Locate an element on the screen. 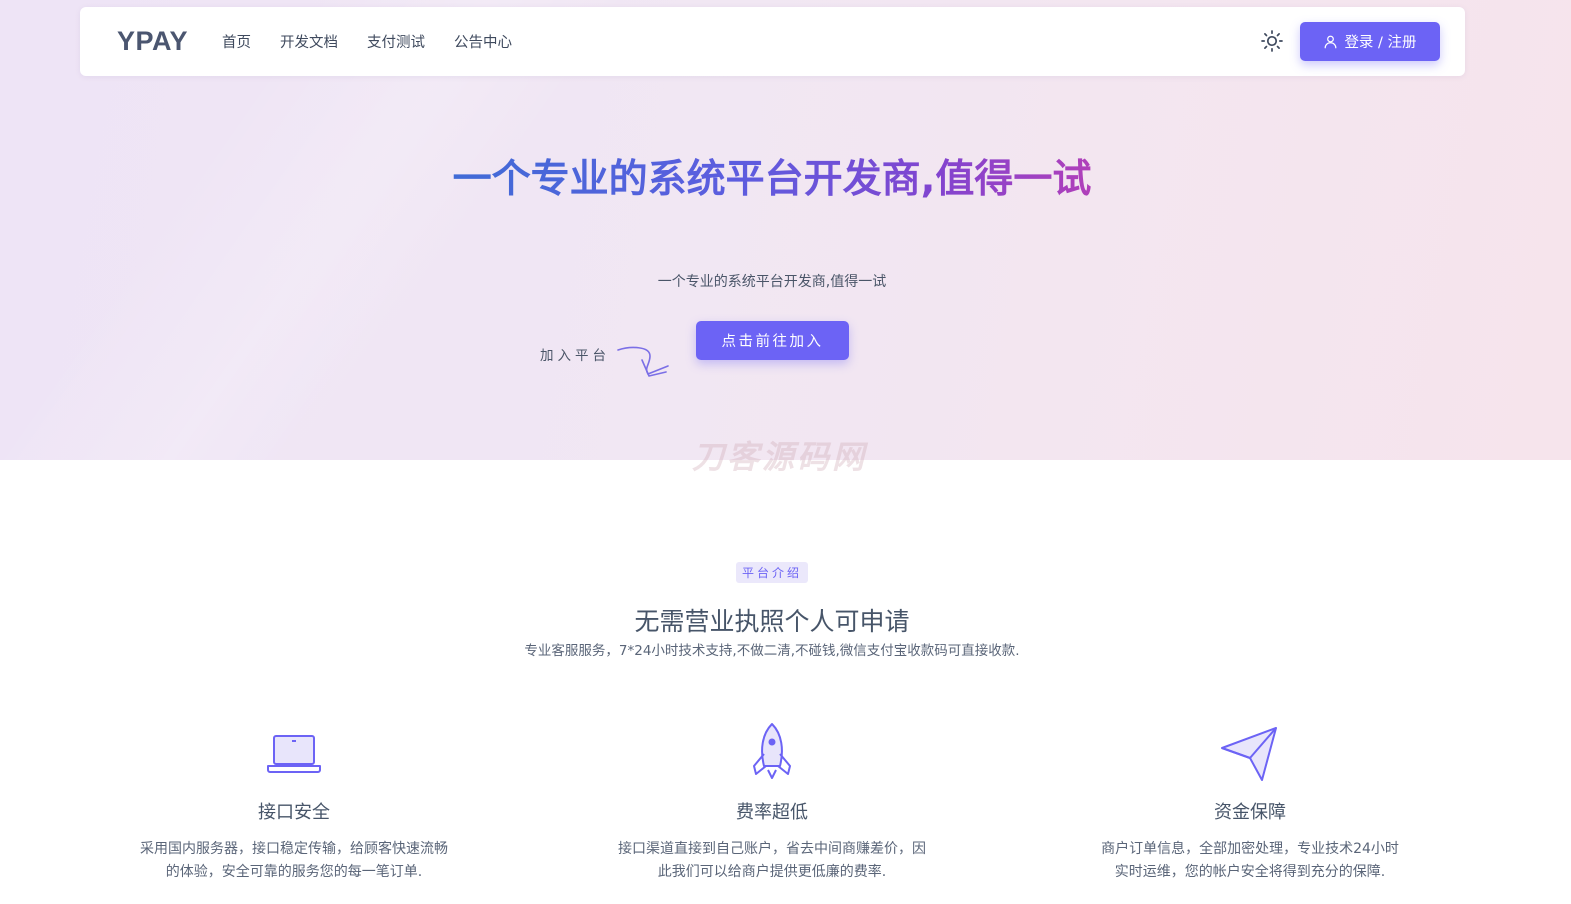  platform-intro-badge: 平台介绍 is located at coordinates (772, 572).